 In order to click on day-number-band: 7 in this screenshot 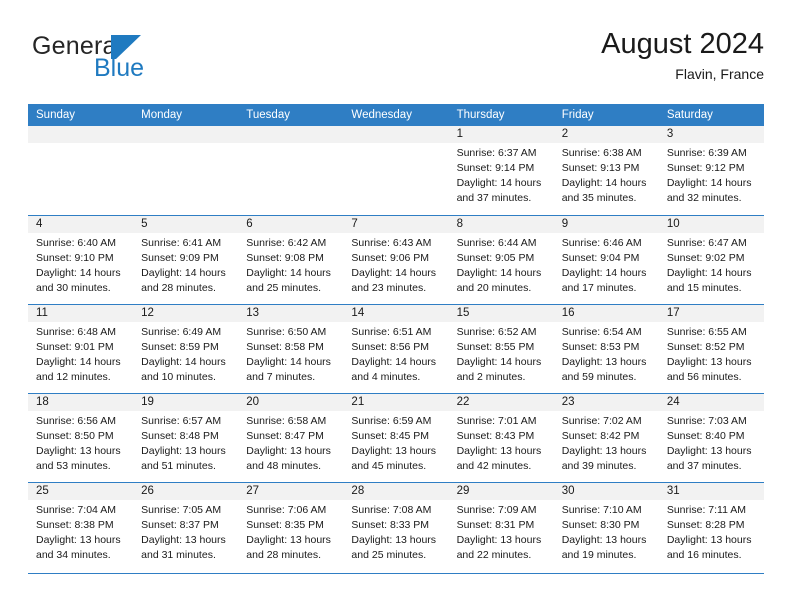, I will do `click(396, 224)`.